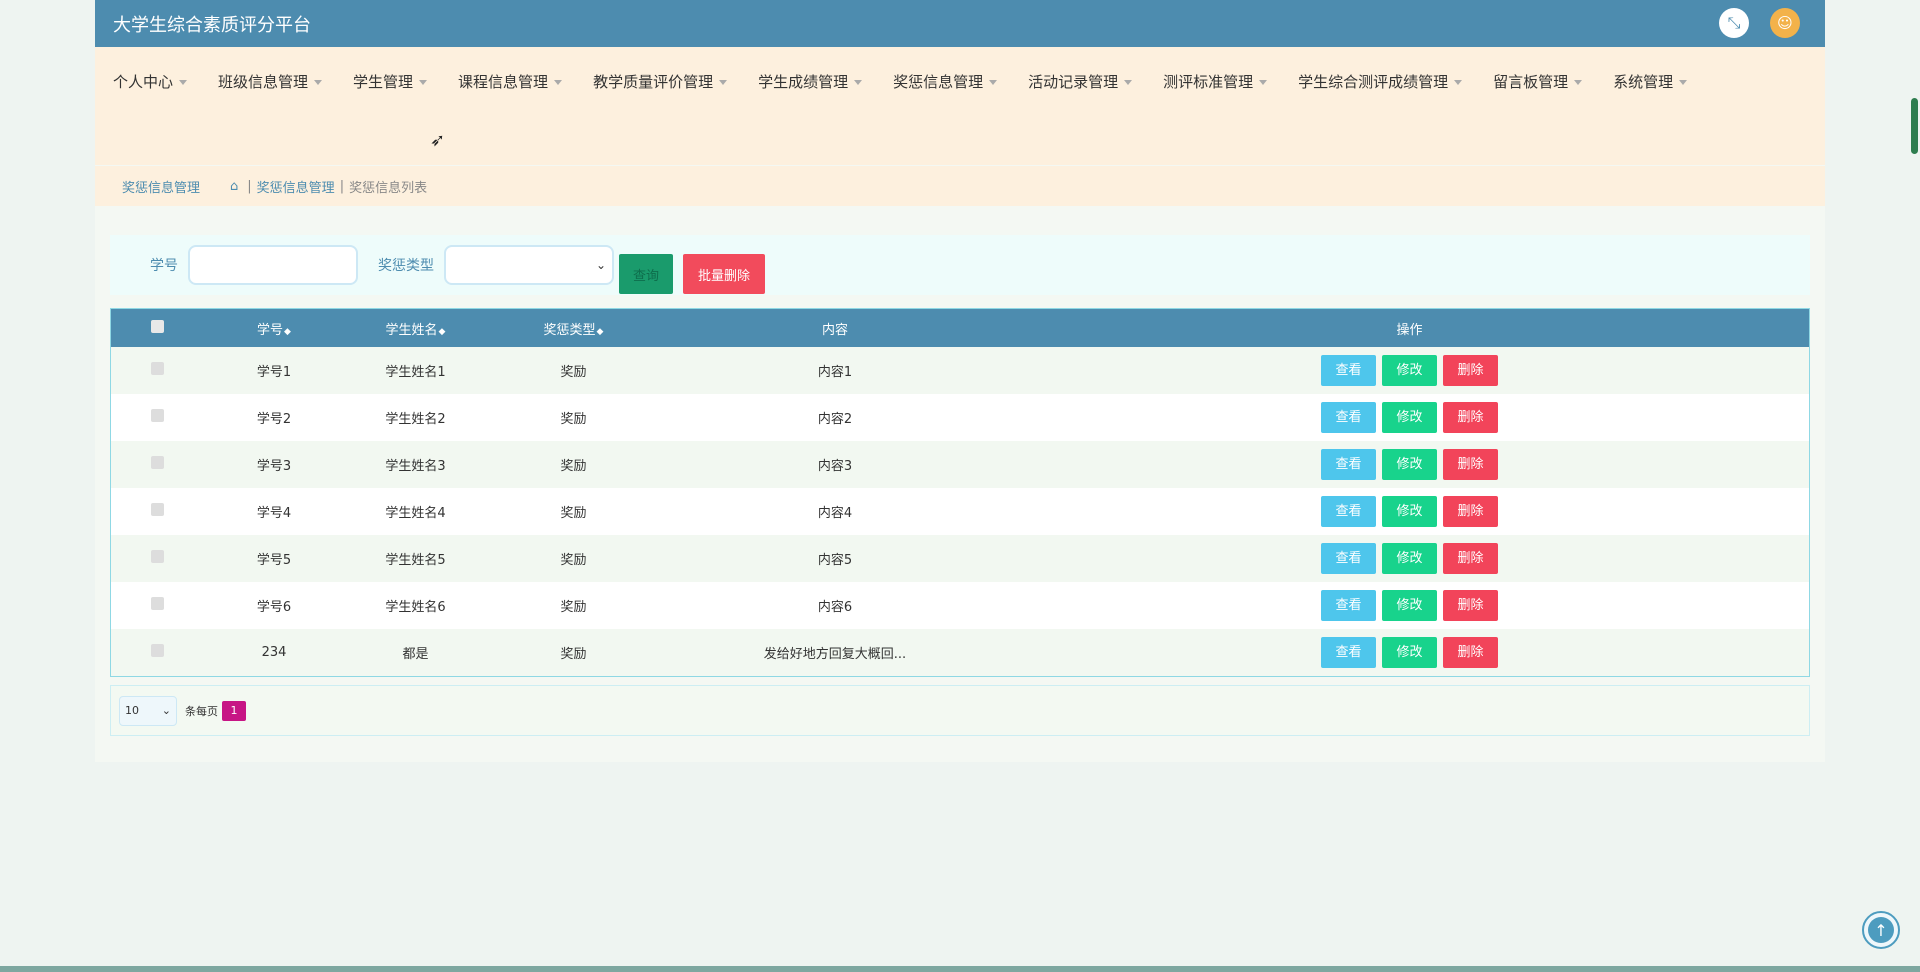 Image resolution: width=1920 pixels, height=972 pixels. What do you see at coordinates (510, 85) in the screenshot?
I see `nav-item-courses: 课程信息管理` at bounding box center [510, 85].